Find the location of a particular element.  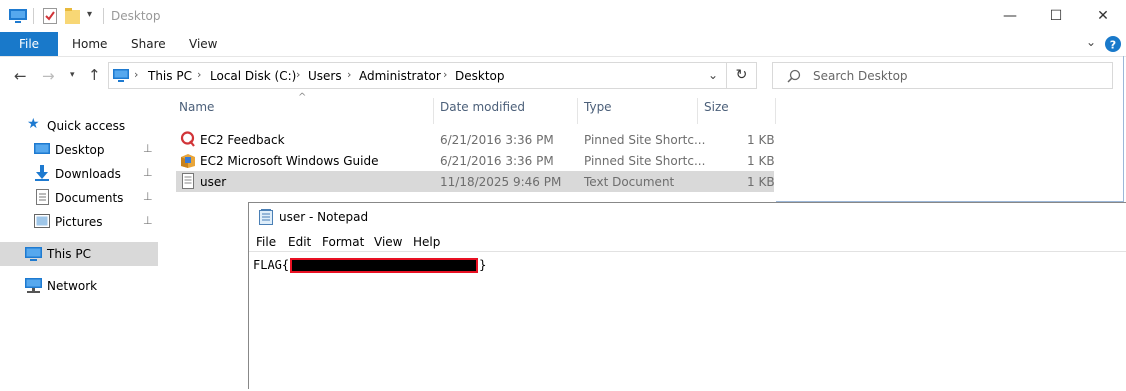

maximize-button: ☐ is located at coordinates (1056, 16).